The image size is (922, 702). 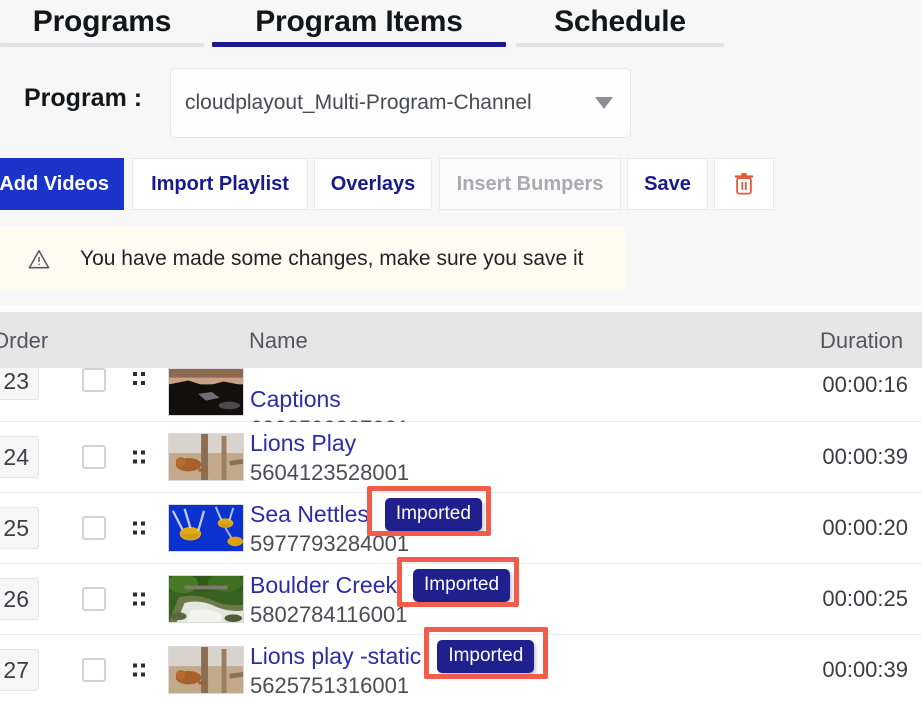 What do you see at coordinates (862, 340) in the screenshot?
I see `column-header-duration: Duration` at bounding box center [862, 340].